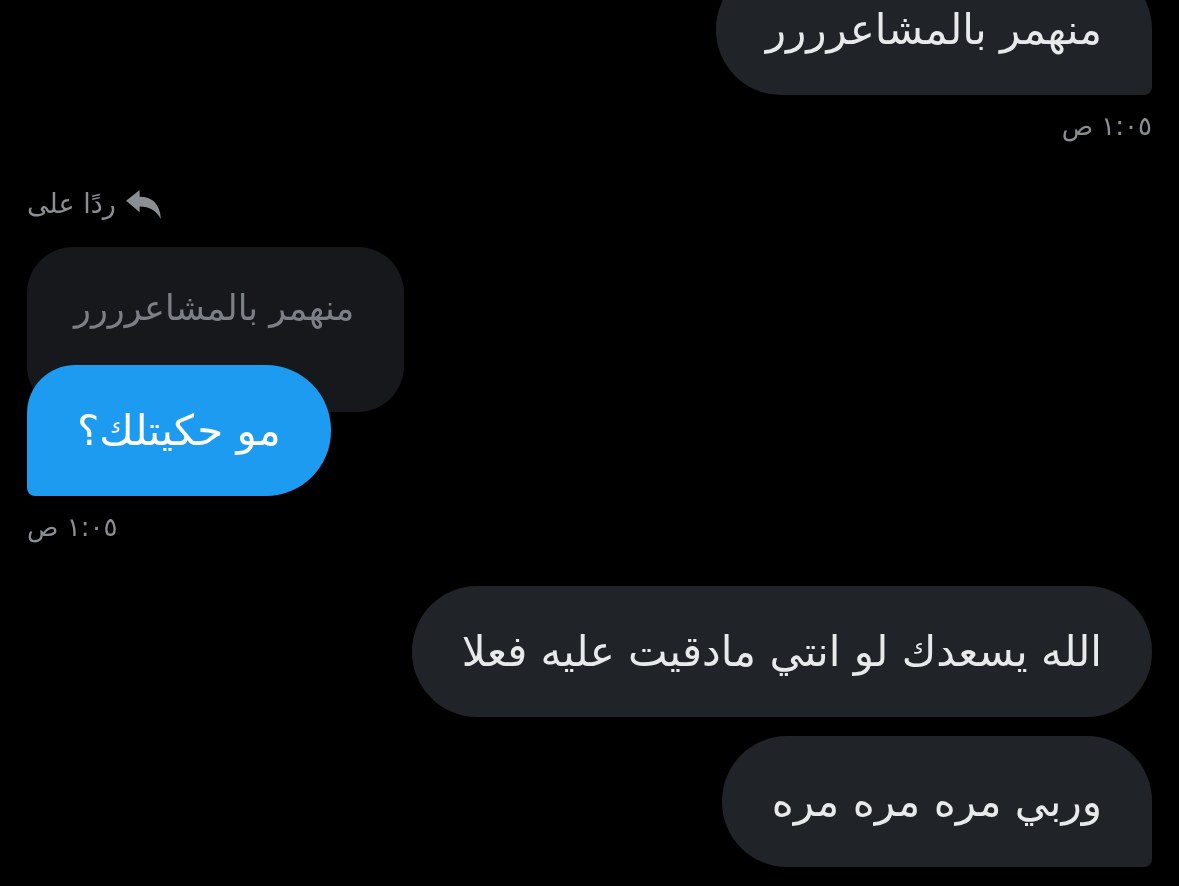  What do you see at coordinates (933, 47) in the screenshot?
I see `message-bubble: منهمر بالمشاعرررر` at bounding box center [933, 47].